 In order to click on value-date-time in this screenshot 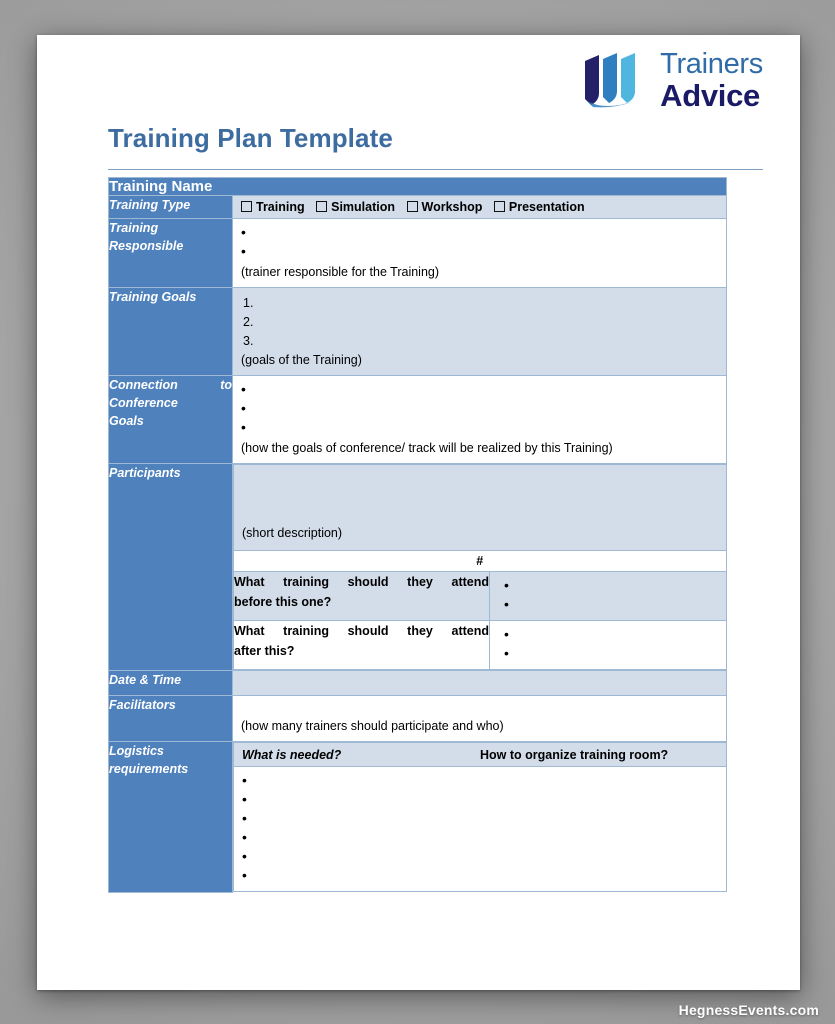, I will do `click(479, 683)`.